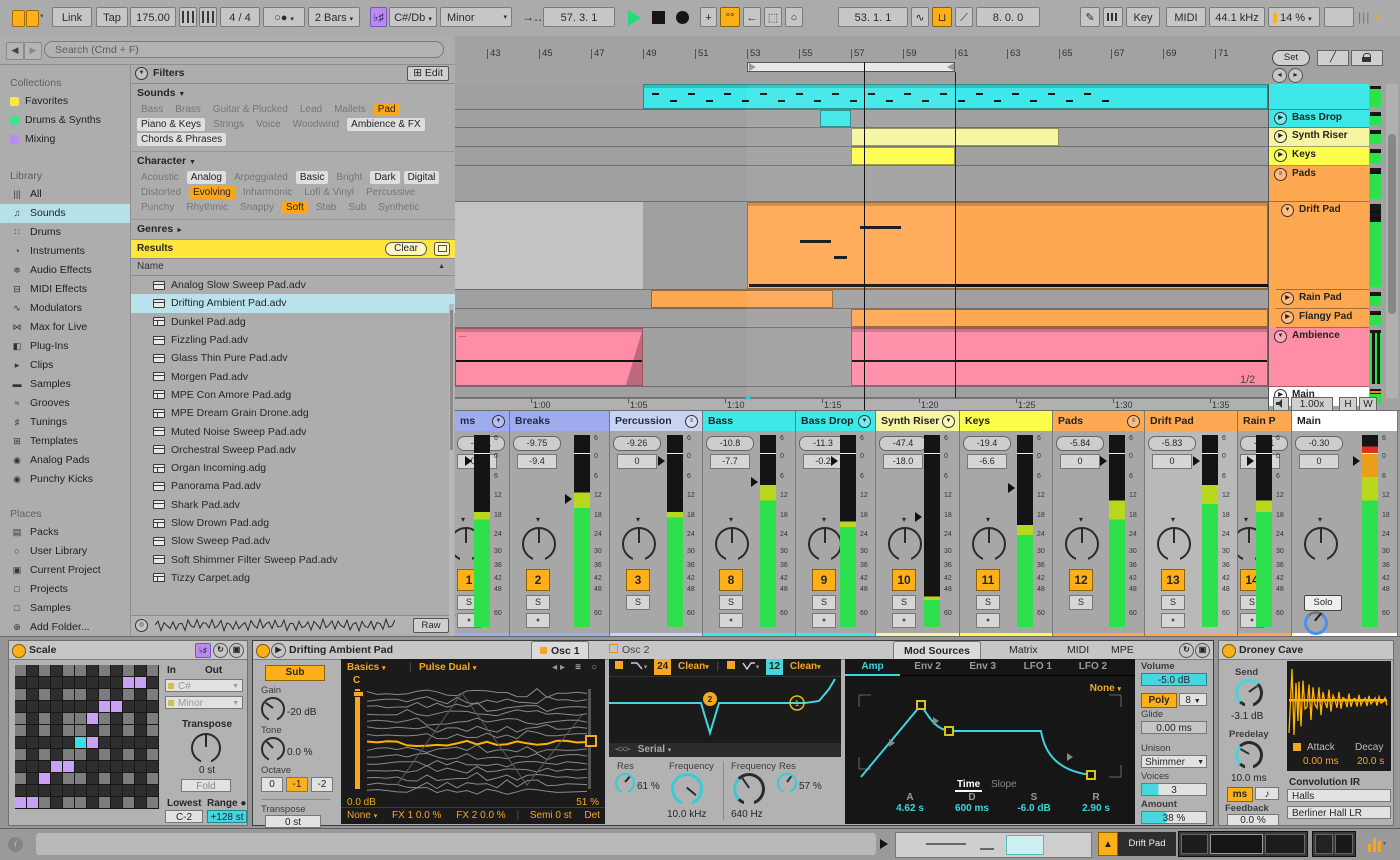  I want to click on scale-mode-menu: Minor ▾, so click(476, 17).